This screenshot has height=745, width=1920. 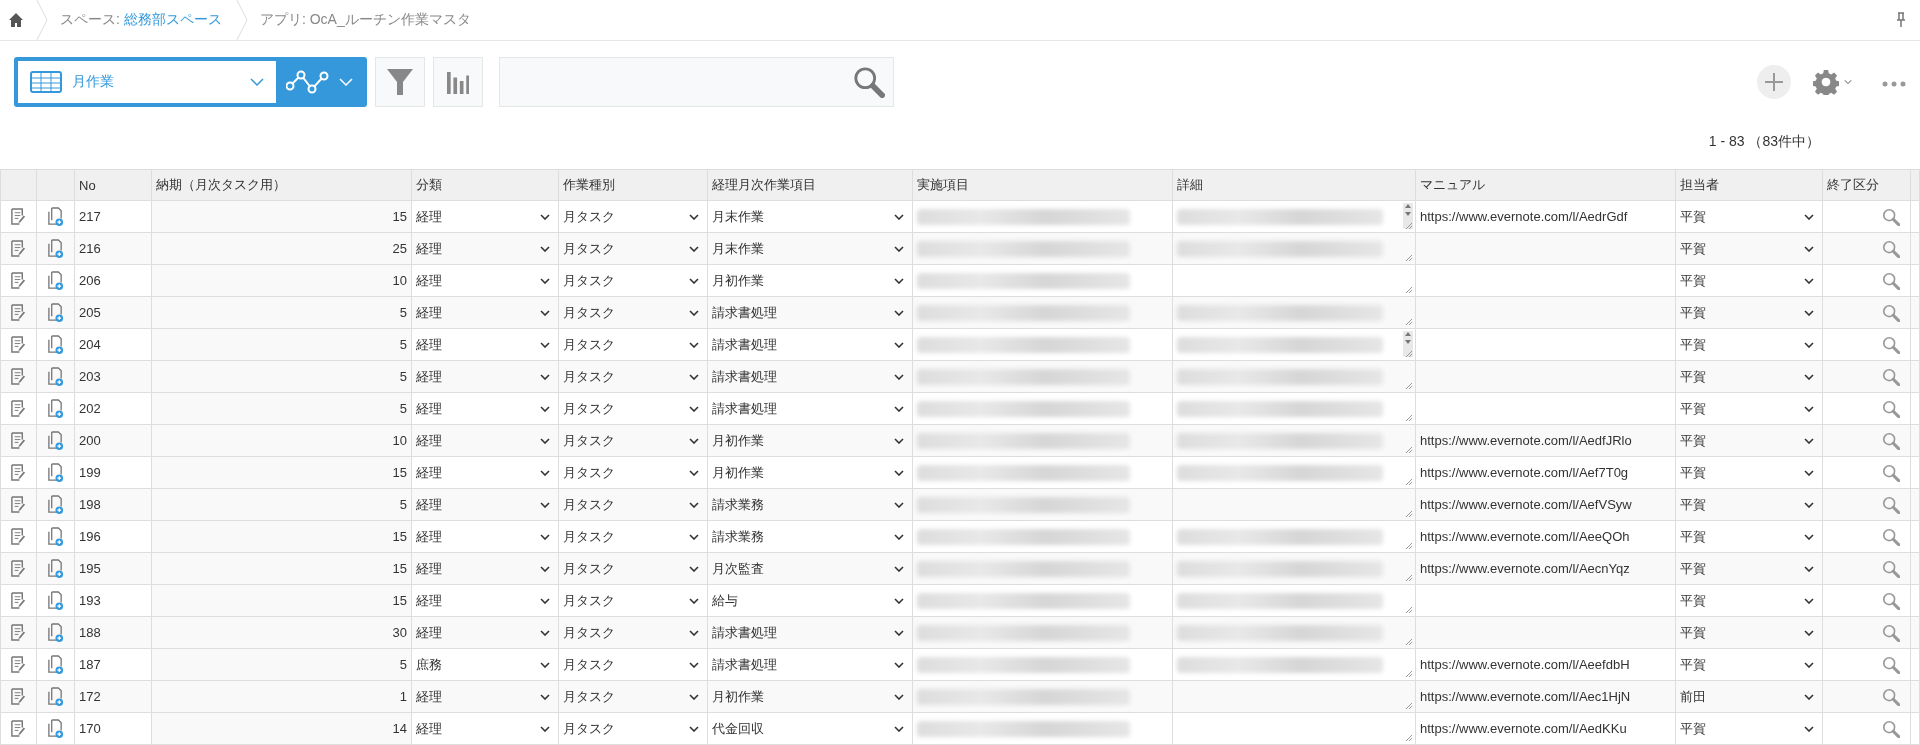 I want to click on filter-button, so click(x=400, y=82).